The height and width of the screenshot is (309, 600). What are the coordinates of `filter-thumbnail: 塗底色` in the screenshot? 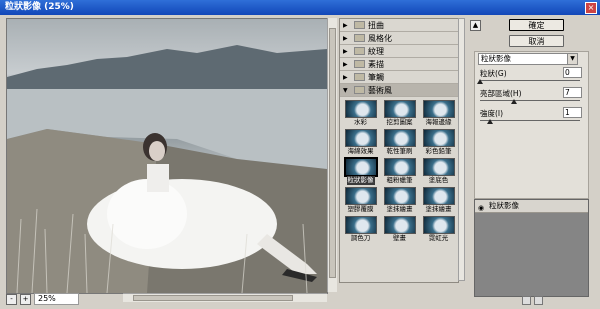 It's located at (438, 171).